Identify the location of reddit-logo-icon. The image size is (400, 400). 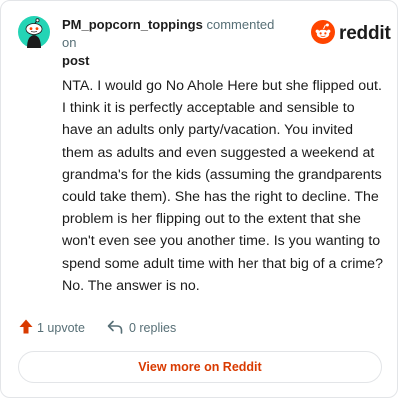
(323, 34).